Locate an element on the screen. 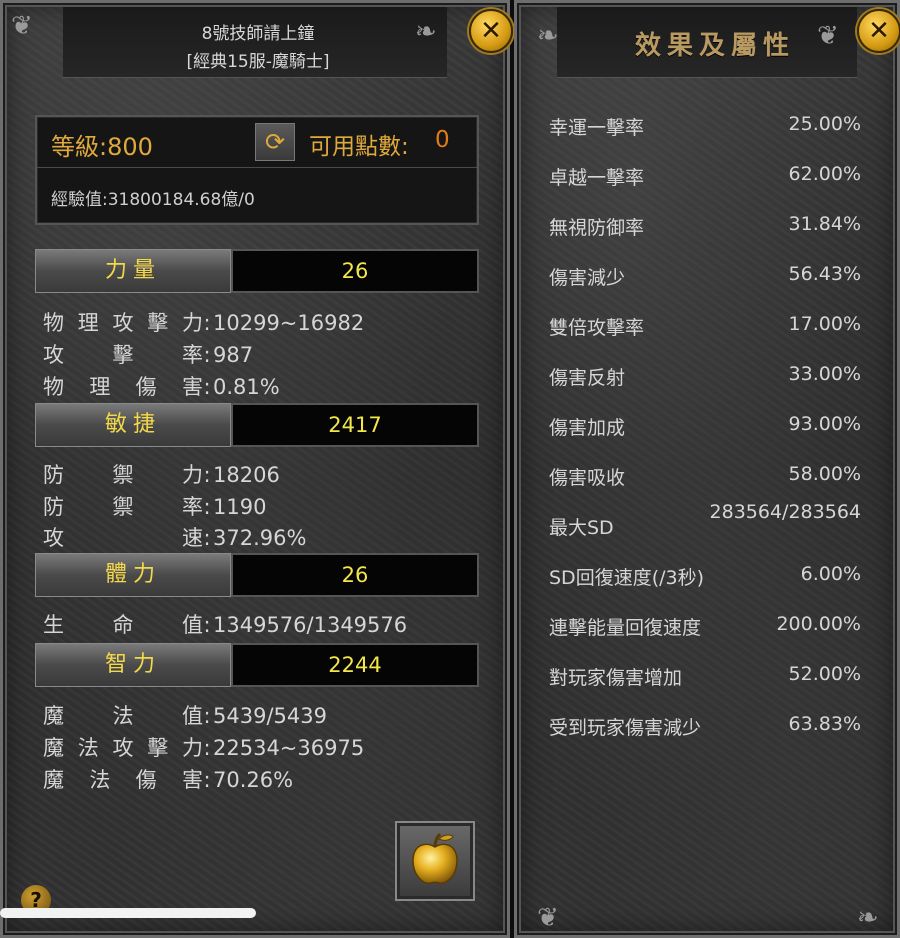  effect-value: 17.00% is located at coordinates (824, 324).